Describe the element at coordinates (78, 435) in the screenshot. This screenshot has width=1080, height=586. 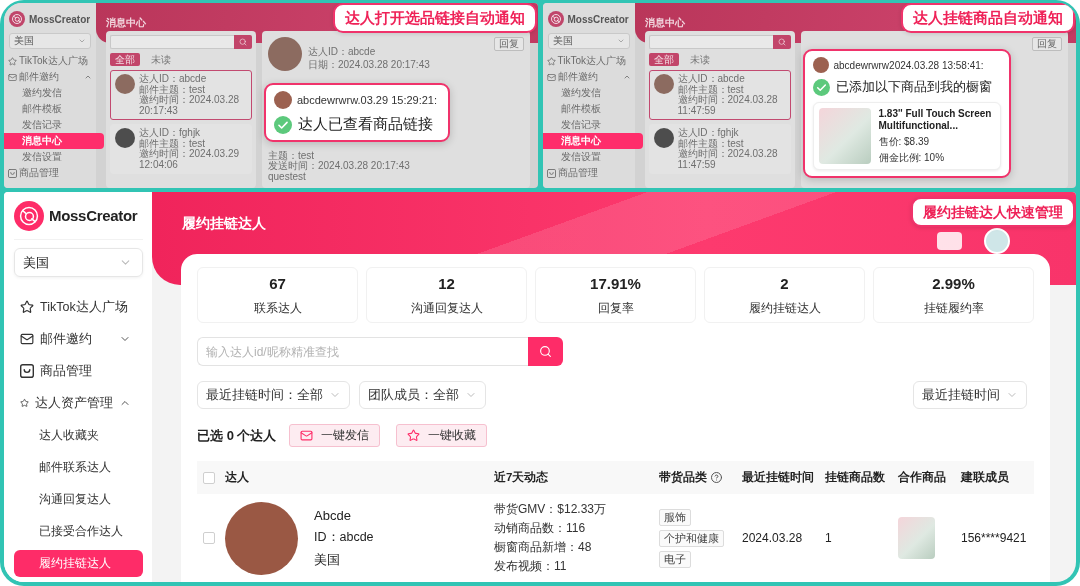
I see `menu-item: 达人收藏夹` at that location.